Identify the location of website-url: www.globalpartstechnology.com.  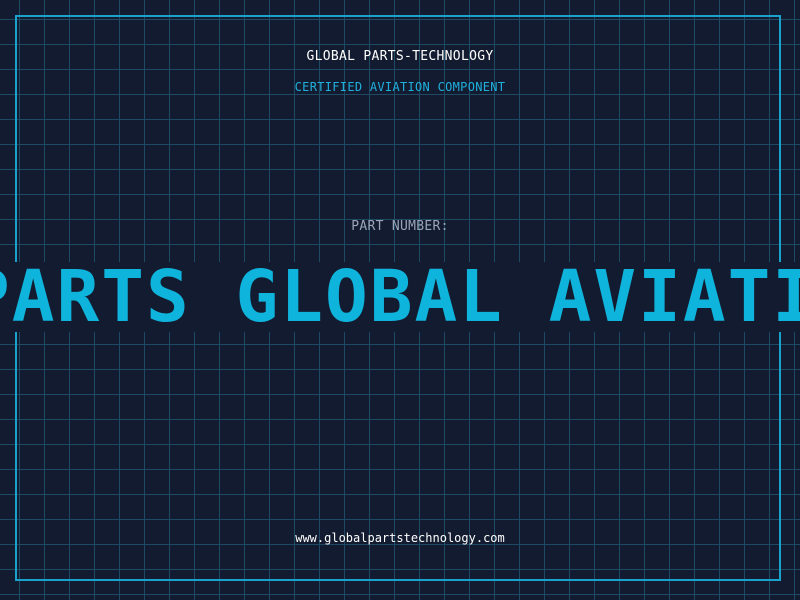
(400, 538).